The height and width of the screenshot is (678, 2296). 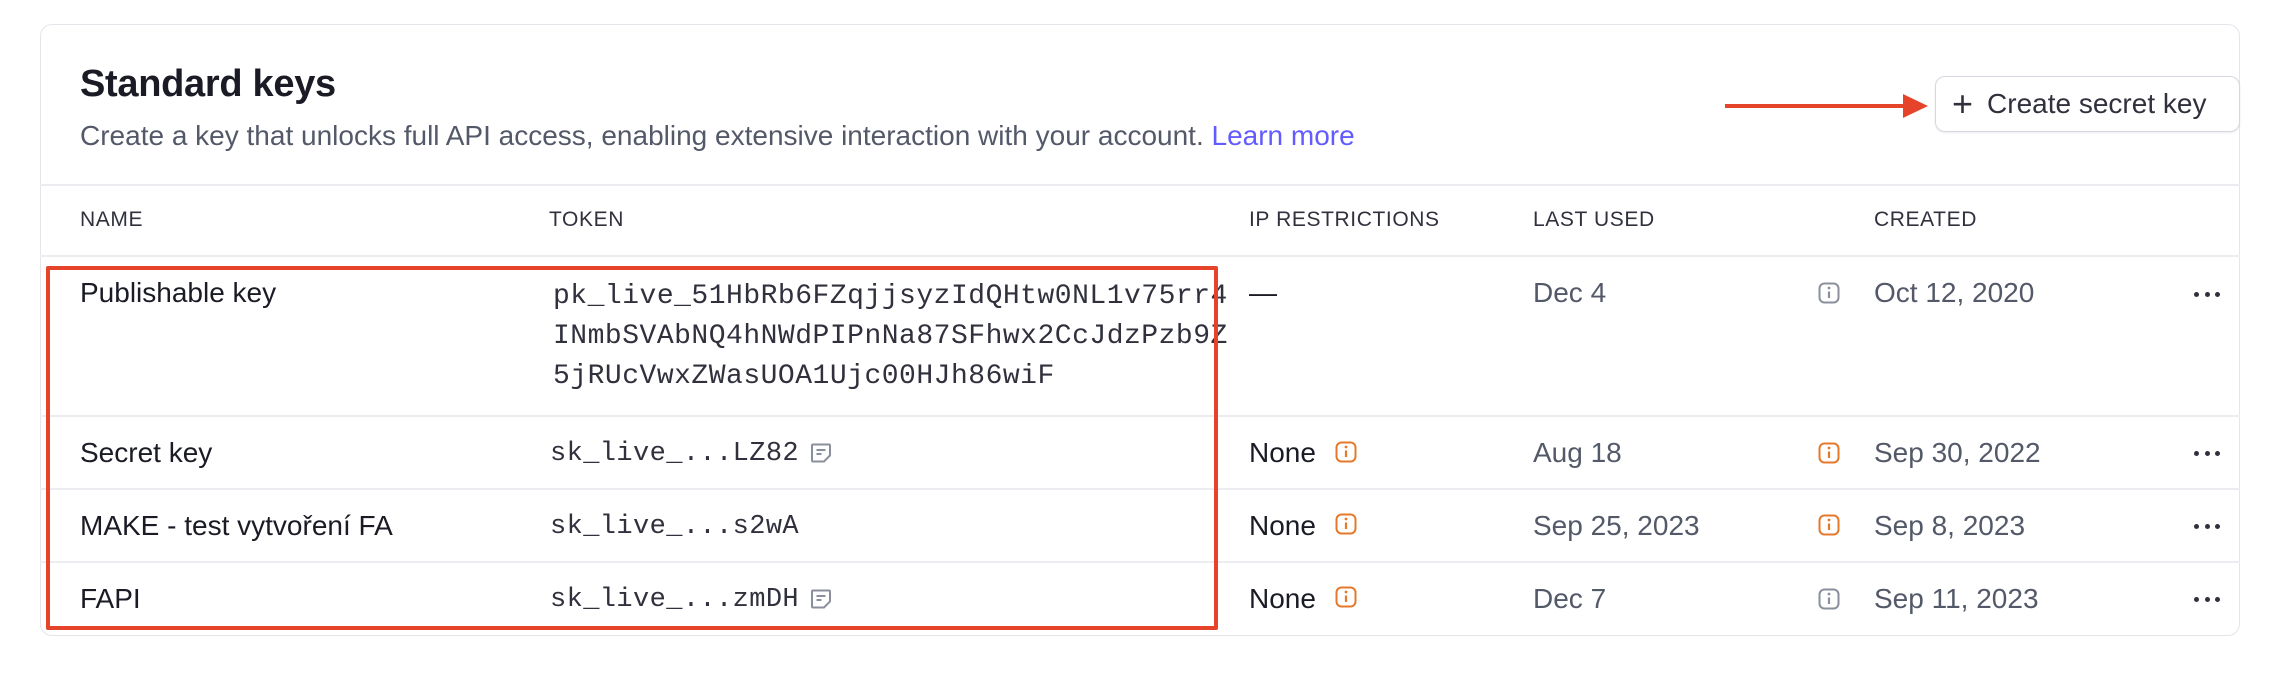 I want to click on section-title: Standard keys, so click(x=208, y=84).